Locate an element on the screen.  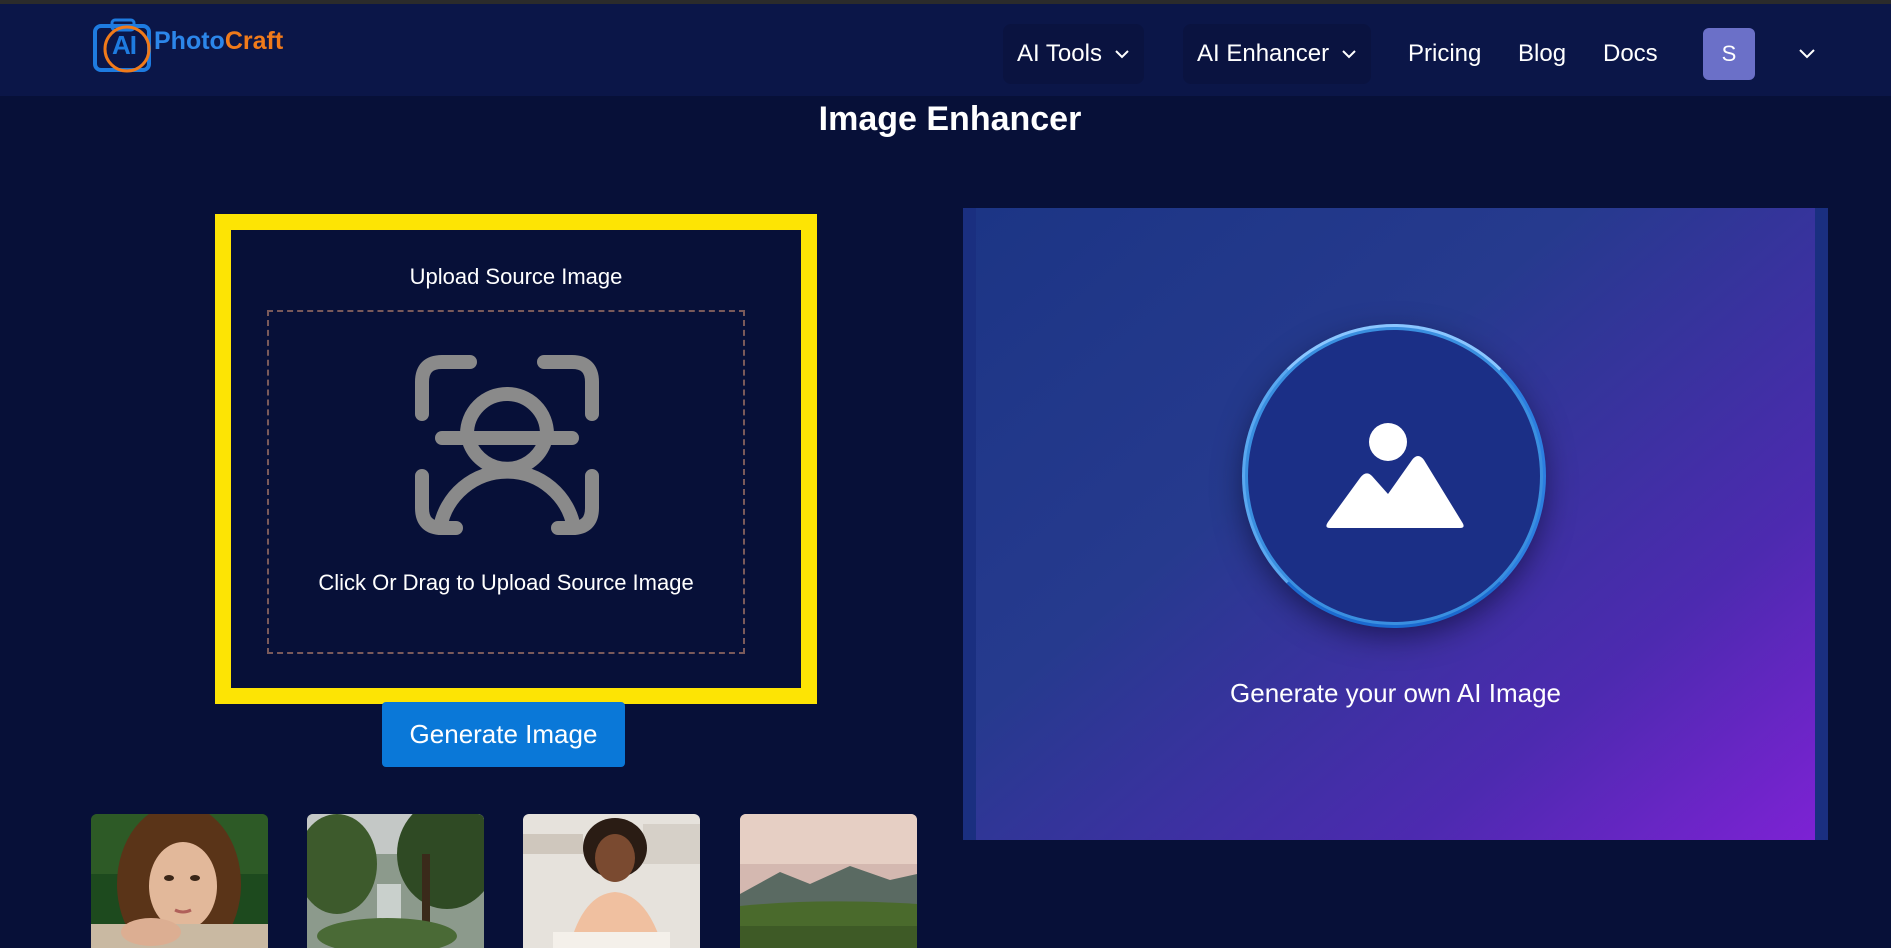
logo-mark-text: AI is located at coordinates (124, 45).